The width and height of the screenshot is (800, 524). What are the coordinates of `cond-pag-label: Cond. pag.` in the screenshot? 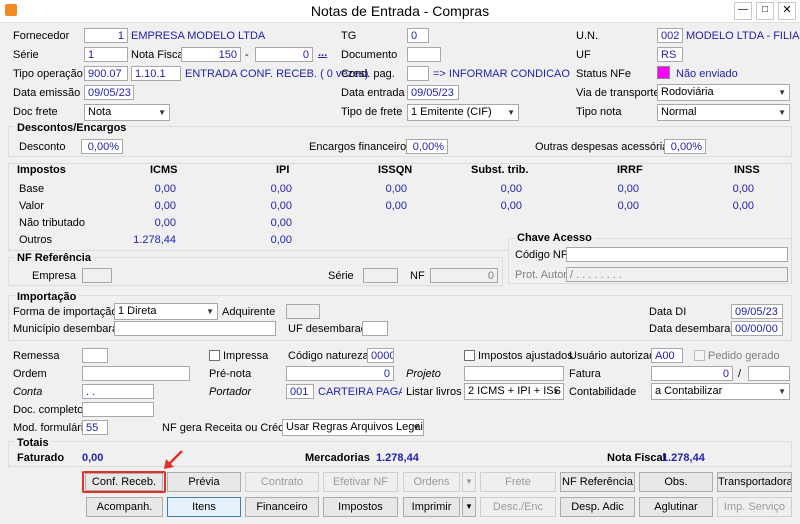 It's located at (368, 74).